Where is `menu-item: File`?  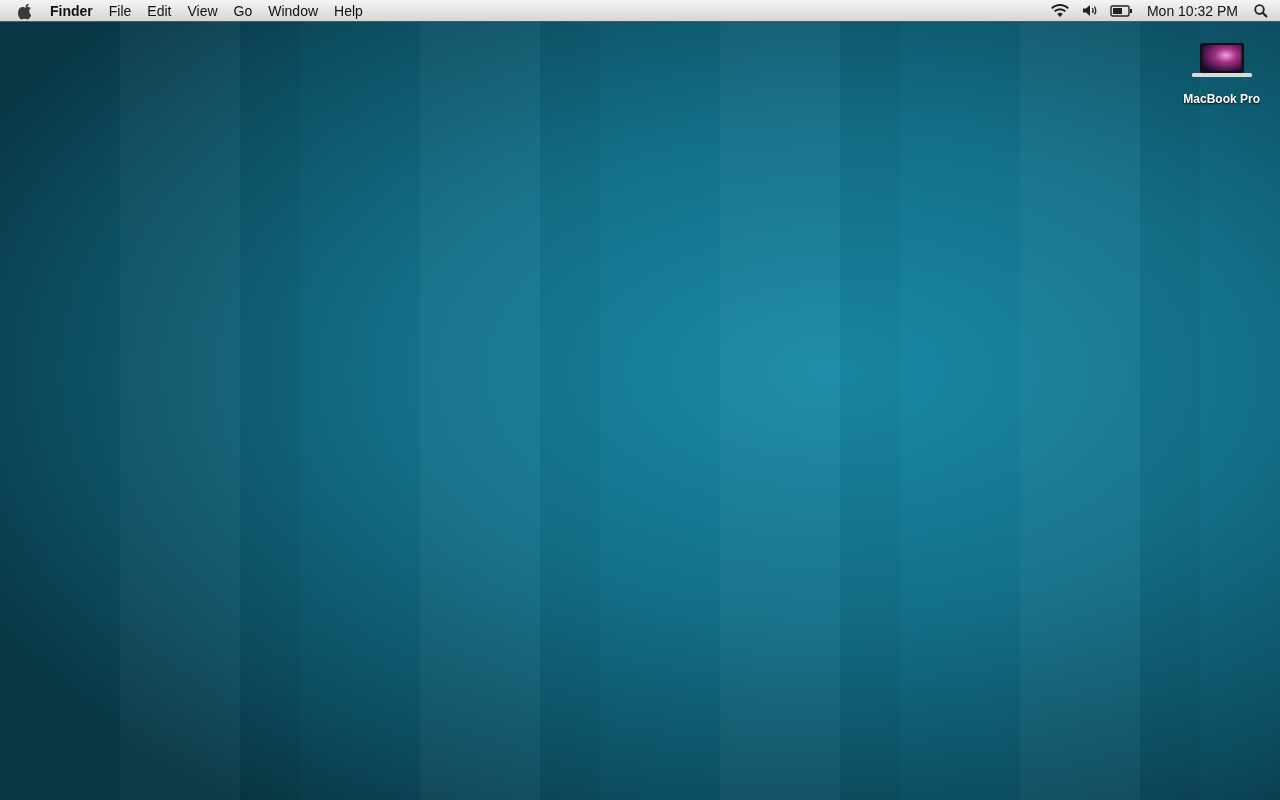 menu-item: File is located at coordinates (120, 10).